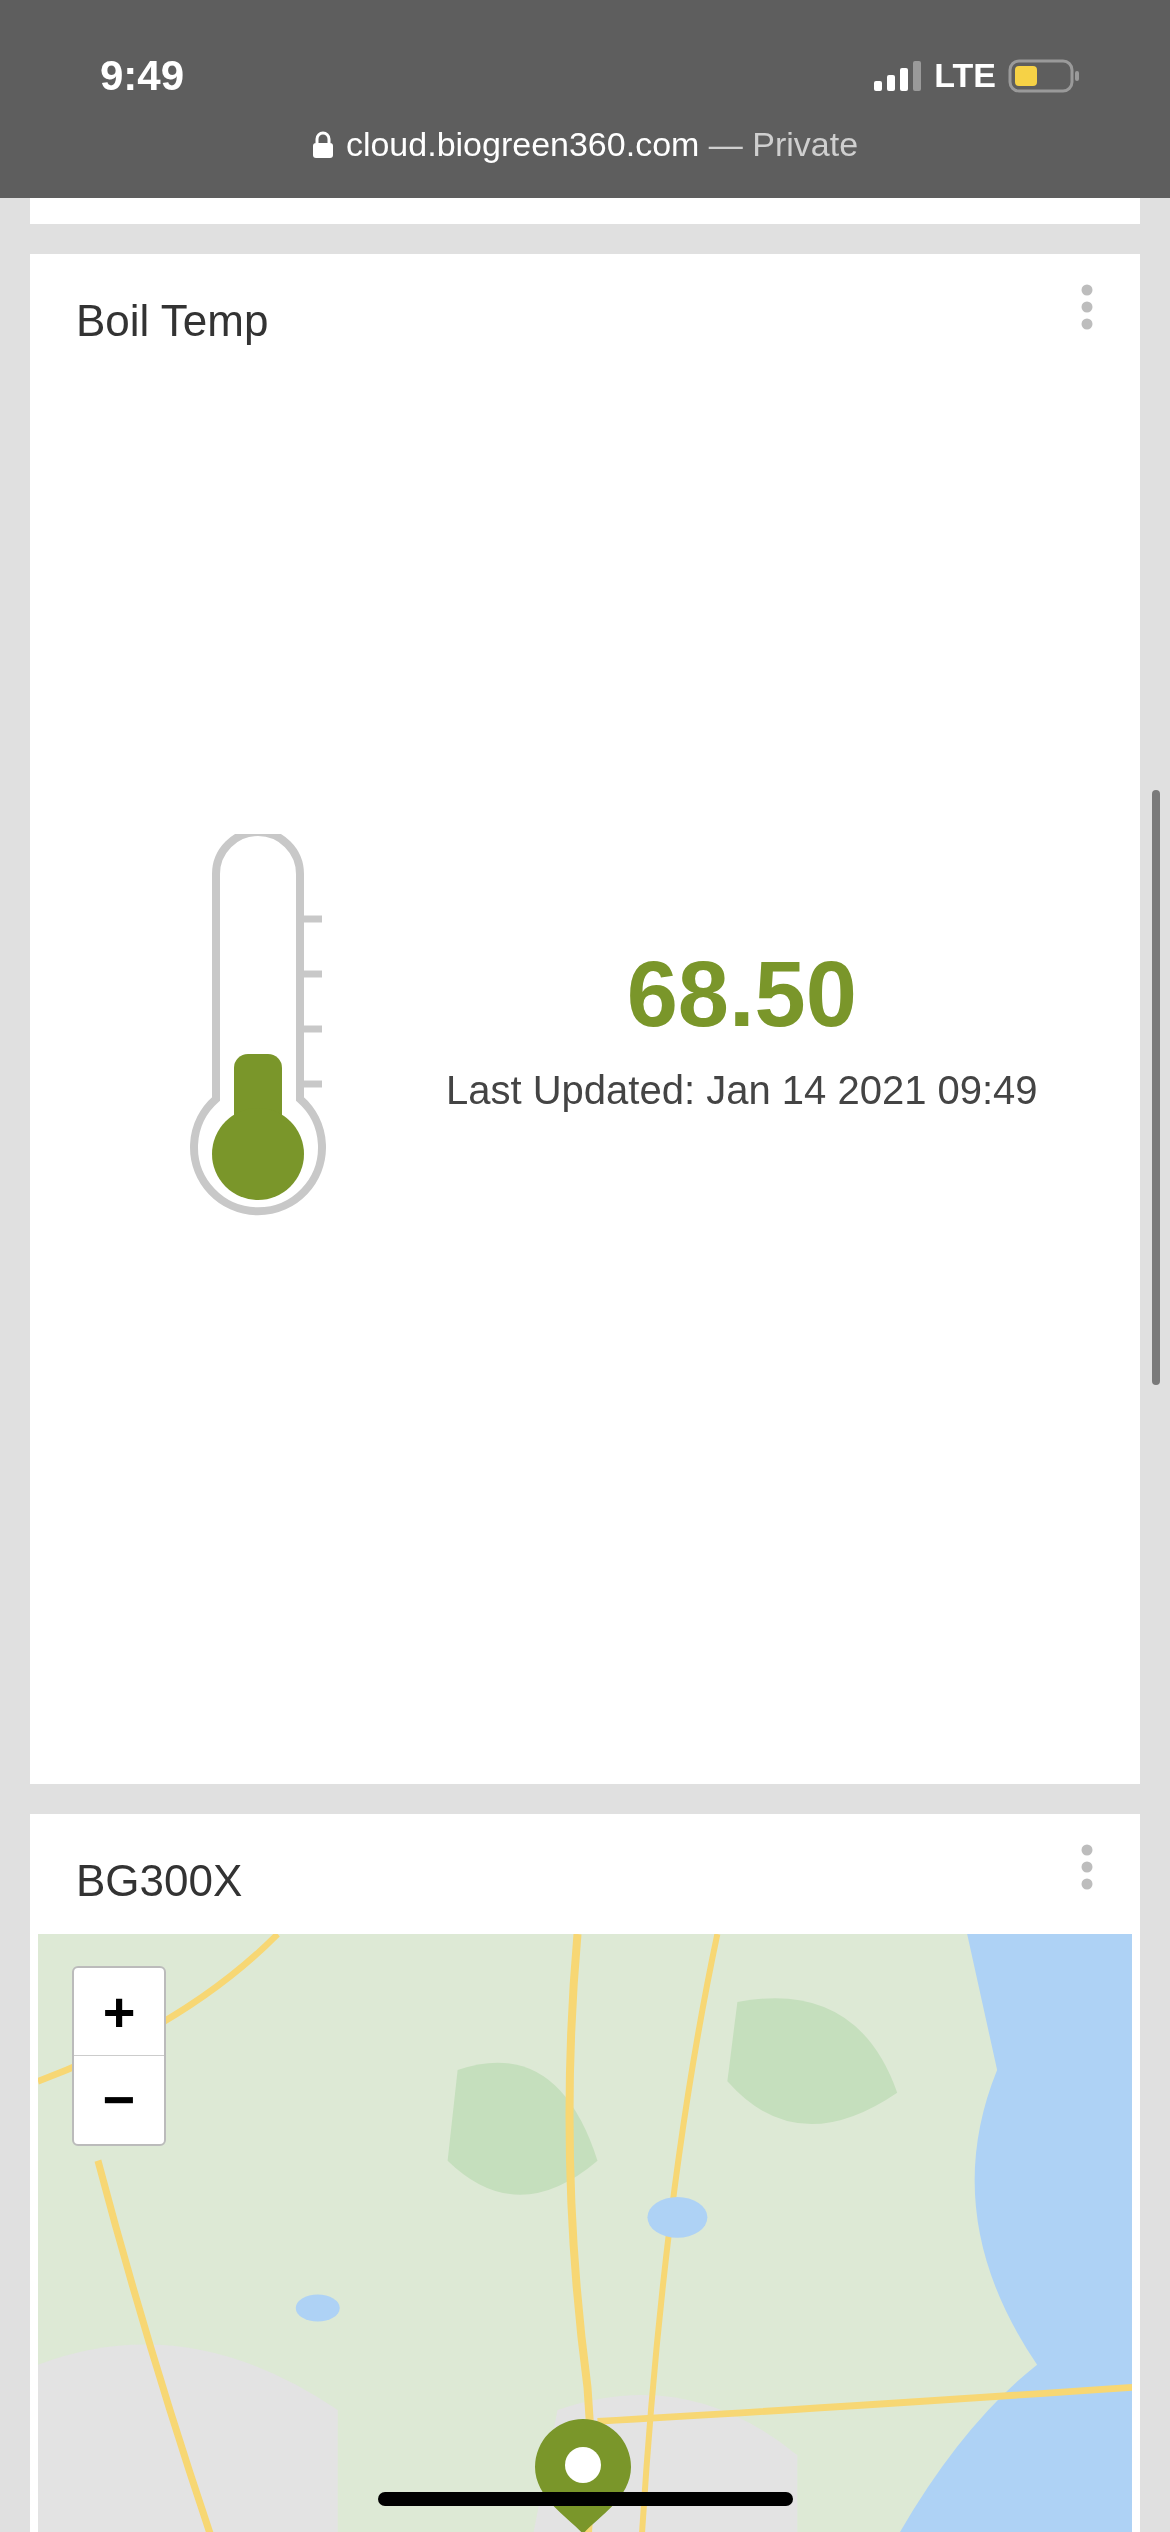 The width and height of the screenshot is (1170, 2532). Describe the element at coordinates (602, 144) in the screenshot. I see `url-text: cloud.biogreen360.com — Private` at that location.